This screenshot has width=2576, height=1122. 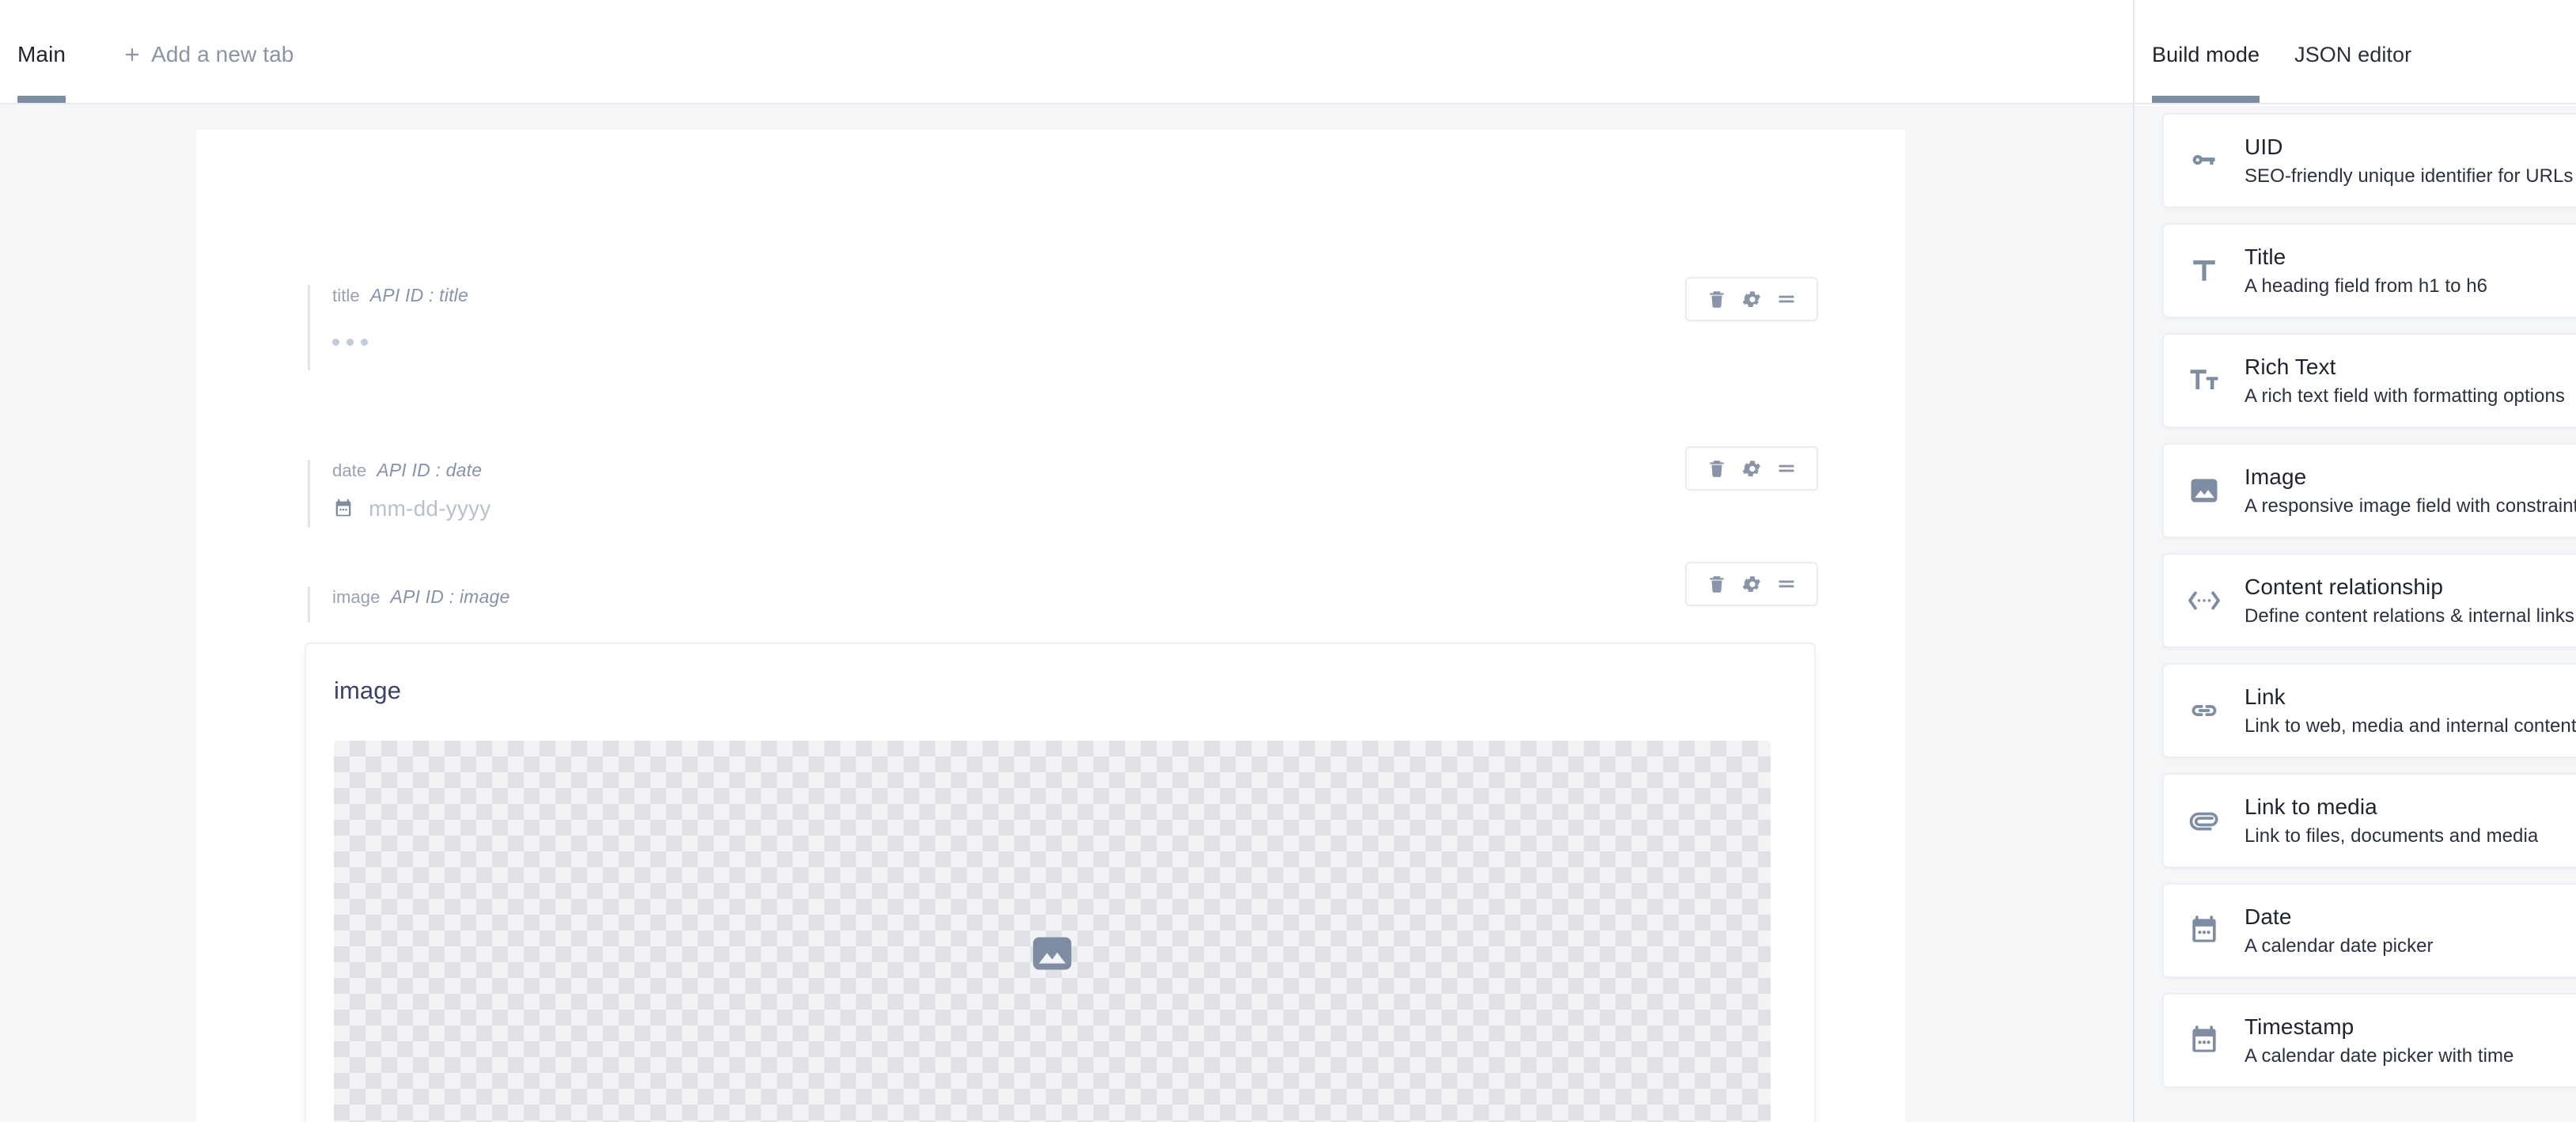 I want to click on tab-main-label: Main, so click(x=41, y=54).